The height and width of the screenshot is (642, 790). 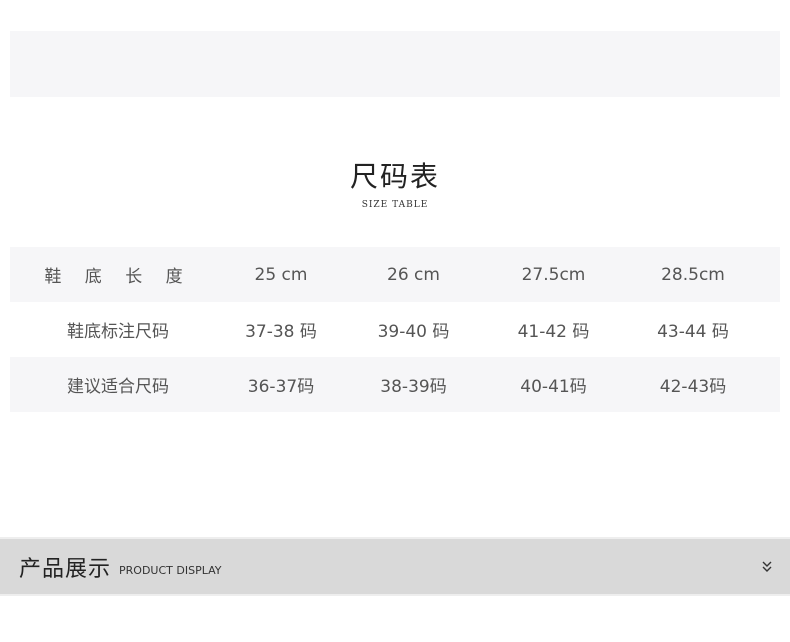 I want to click on table-row-marked-size: 鞋底标注尺码 37-38 码 39-40 码 41-42 码 43-44 码, so click(x=395, y=329).